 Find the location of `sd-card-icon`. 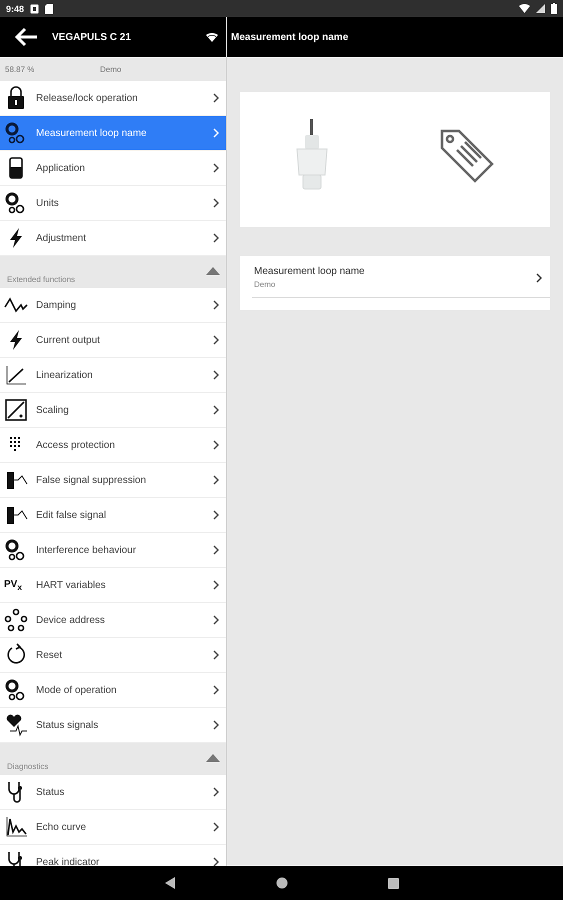

sd-card-icon is located at coordinates (49, 9).